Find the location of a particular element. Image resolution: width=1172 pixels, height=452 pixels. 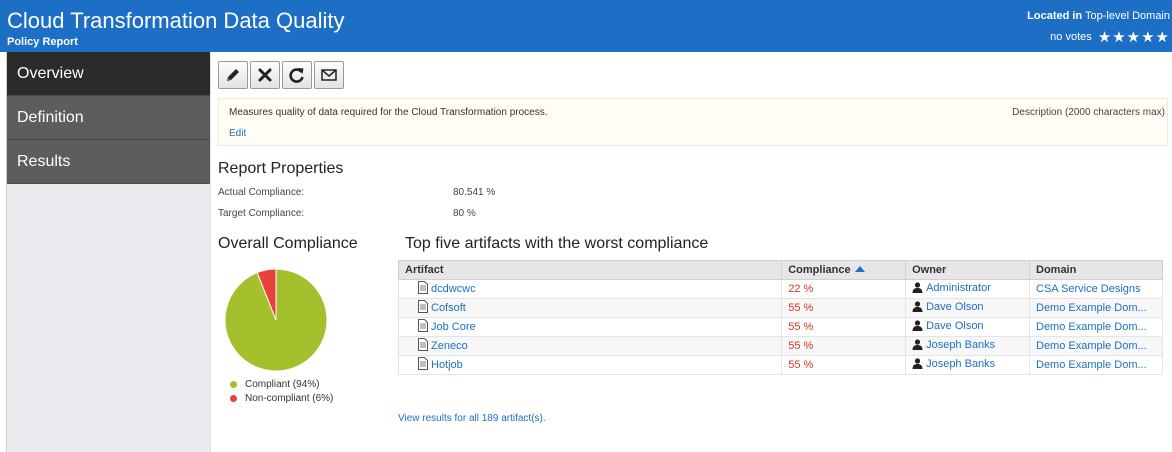

legend-item-compliant: Compliant (94%) is located at coordinates (274, 384).